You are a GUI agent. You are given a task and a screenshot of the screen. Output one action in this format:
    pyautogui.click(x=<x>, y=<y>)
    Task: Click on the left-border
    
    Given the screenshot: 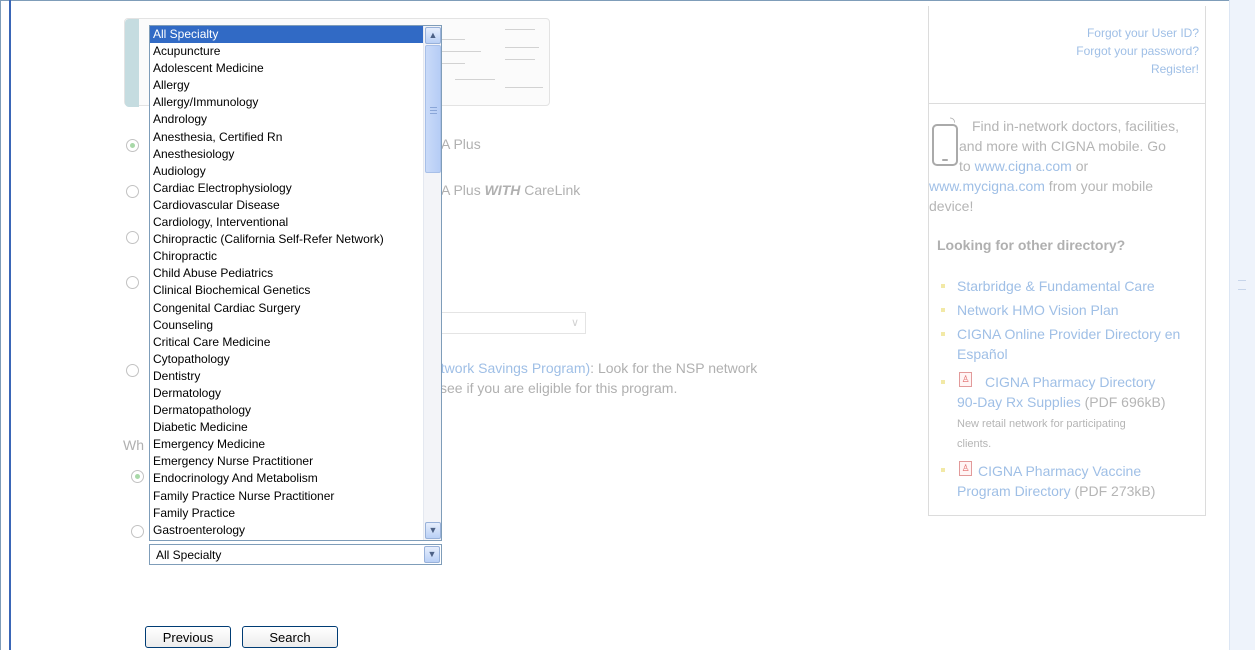 What is the action you would take?
    pyautogui.click(x=10, y=325)
    